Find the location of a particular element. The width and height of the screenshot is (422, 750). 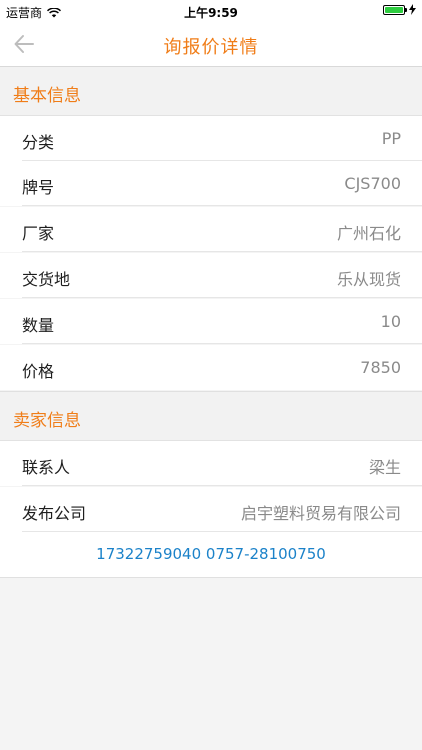

contact-person-value: 梁生 is located at coordinates (384, 467).